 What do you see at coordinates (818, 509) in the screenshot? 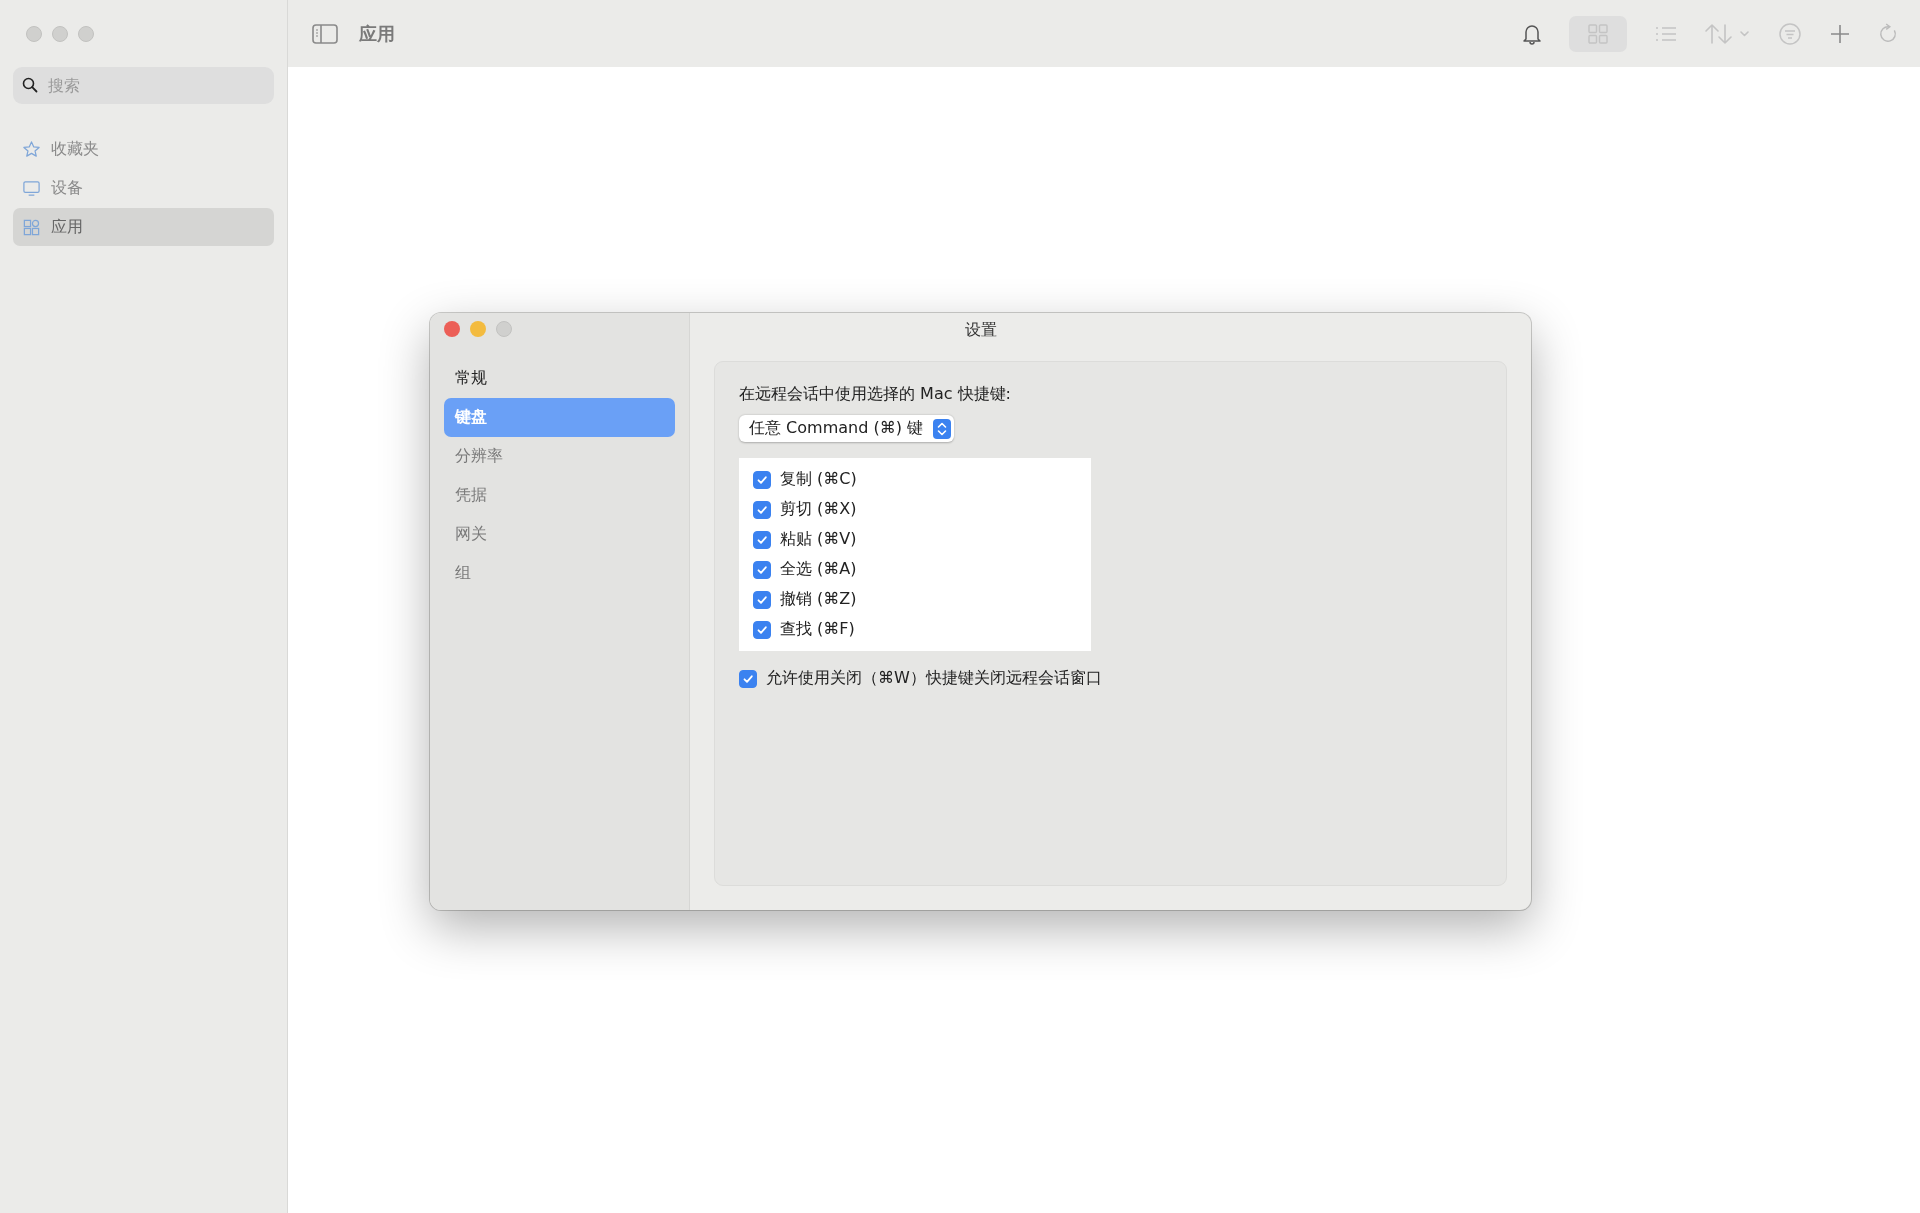
I see `checkbox-label: 剪切 (⌘X)` at bounding box center [818, 509].